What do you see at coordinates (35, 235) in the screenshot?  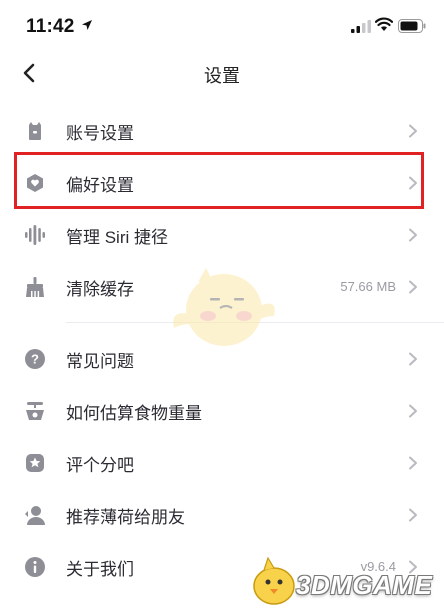 I see `siri-icon` at bounding box center [35, 235].